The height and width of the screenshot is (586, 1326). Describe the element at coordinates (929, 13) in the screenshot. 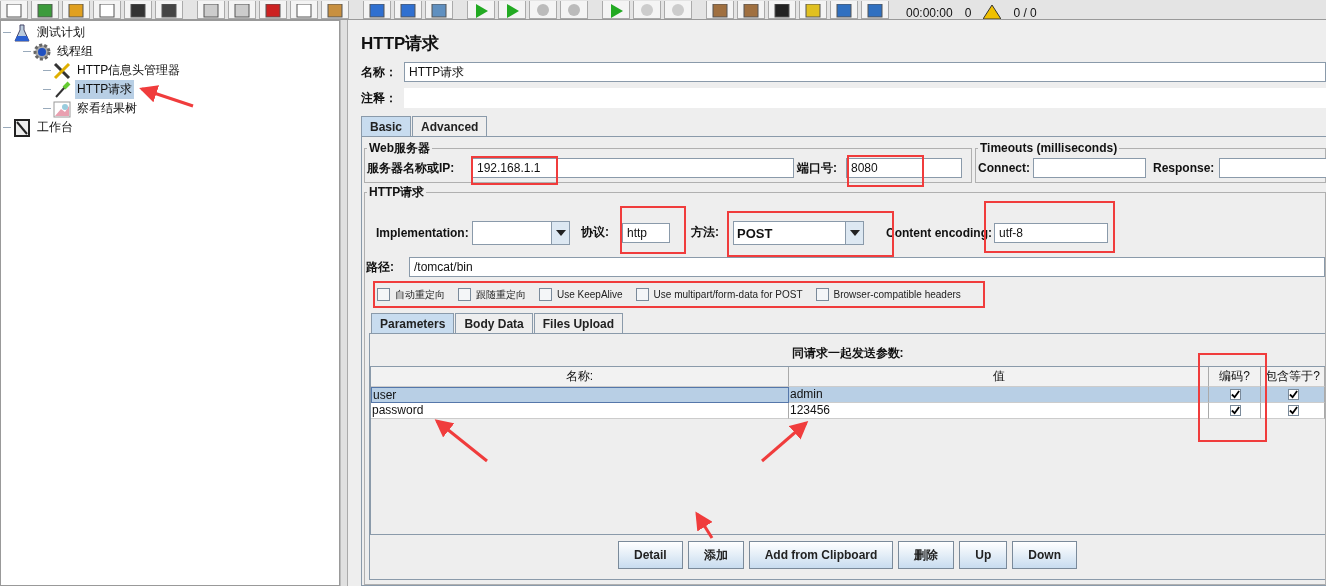

I see `elapsed-time: 00:00:00` at that location.